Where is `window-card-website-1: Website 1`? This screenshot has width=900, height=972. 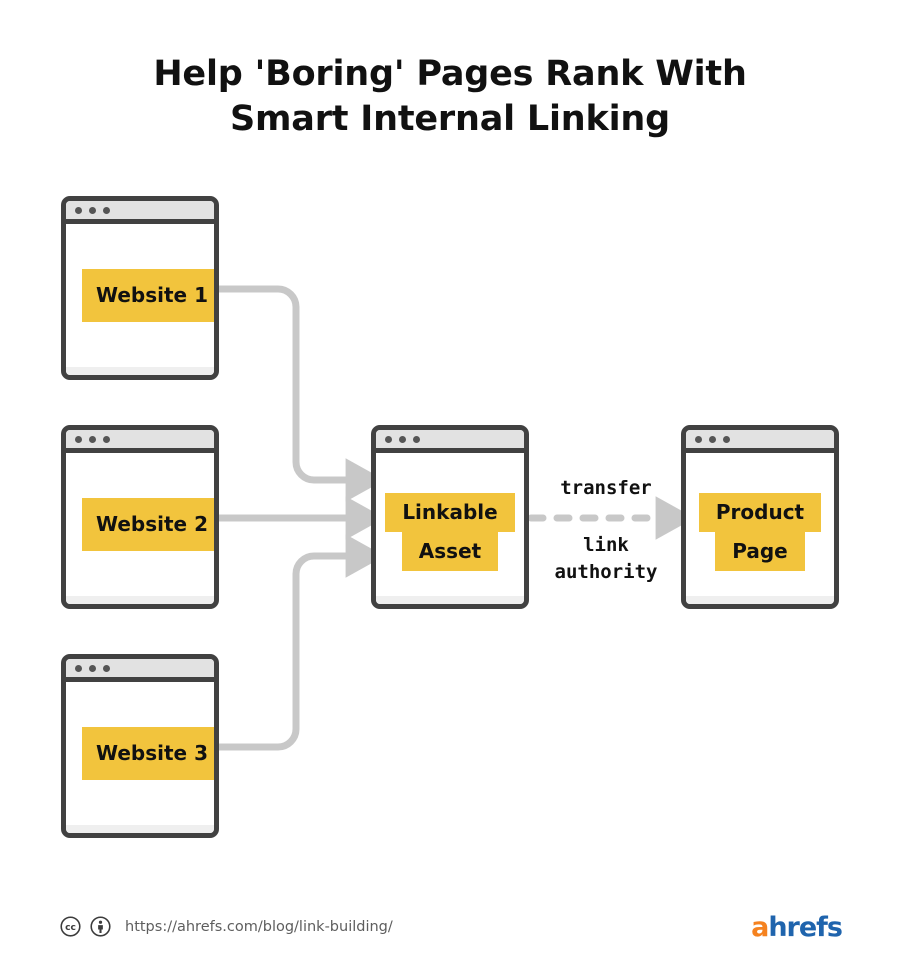
window-card-website-1: Website 1 is located at coordinates (140, 288).